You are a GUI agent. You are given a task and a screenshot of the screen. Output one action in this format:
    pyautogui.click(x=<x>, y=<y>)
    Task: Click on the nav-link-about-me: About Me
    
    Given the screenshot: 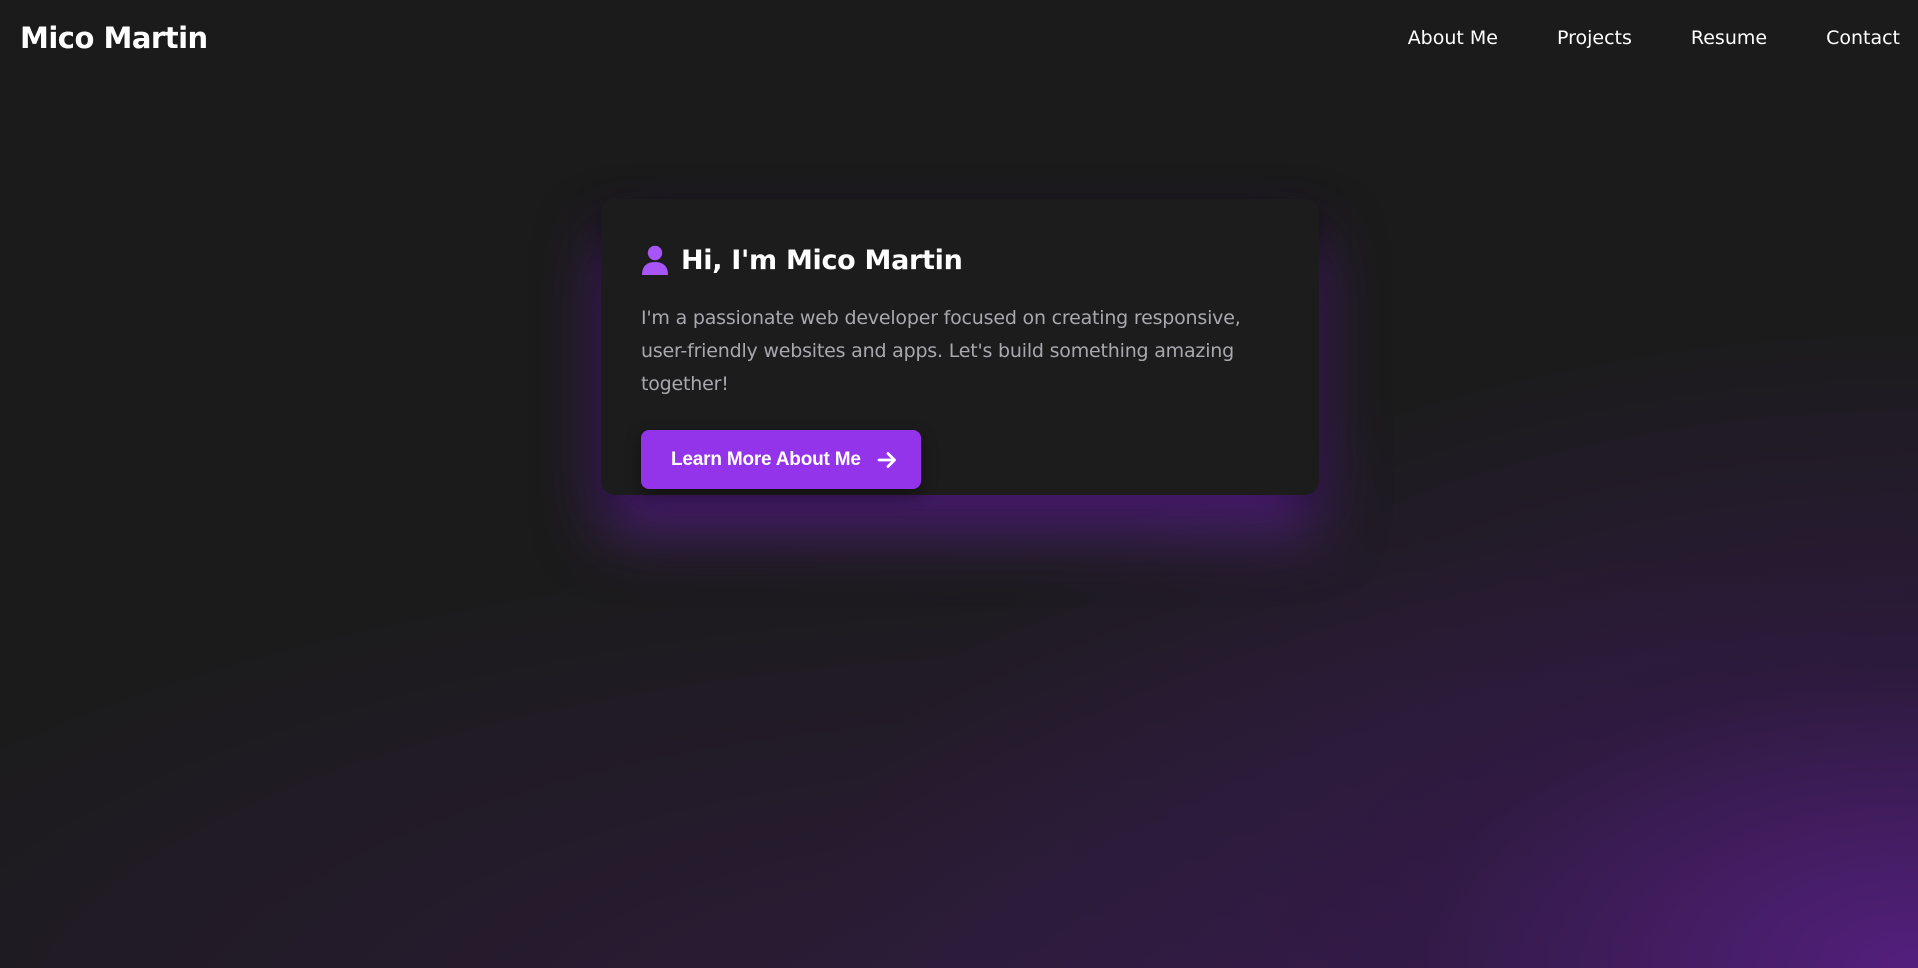 What is the action you would take?
    pyautogui.click(x=1453, y=38)
    